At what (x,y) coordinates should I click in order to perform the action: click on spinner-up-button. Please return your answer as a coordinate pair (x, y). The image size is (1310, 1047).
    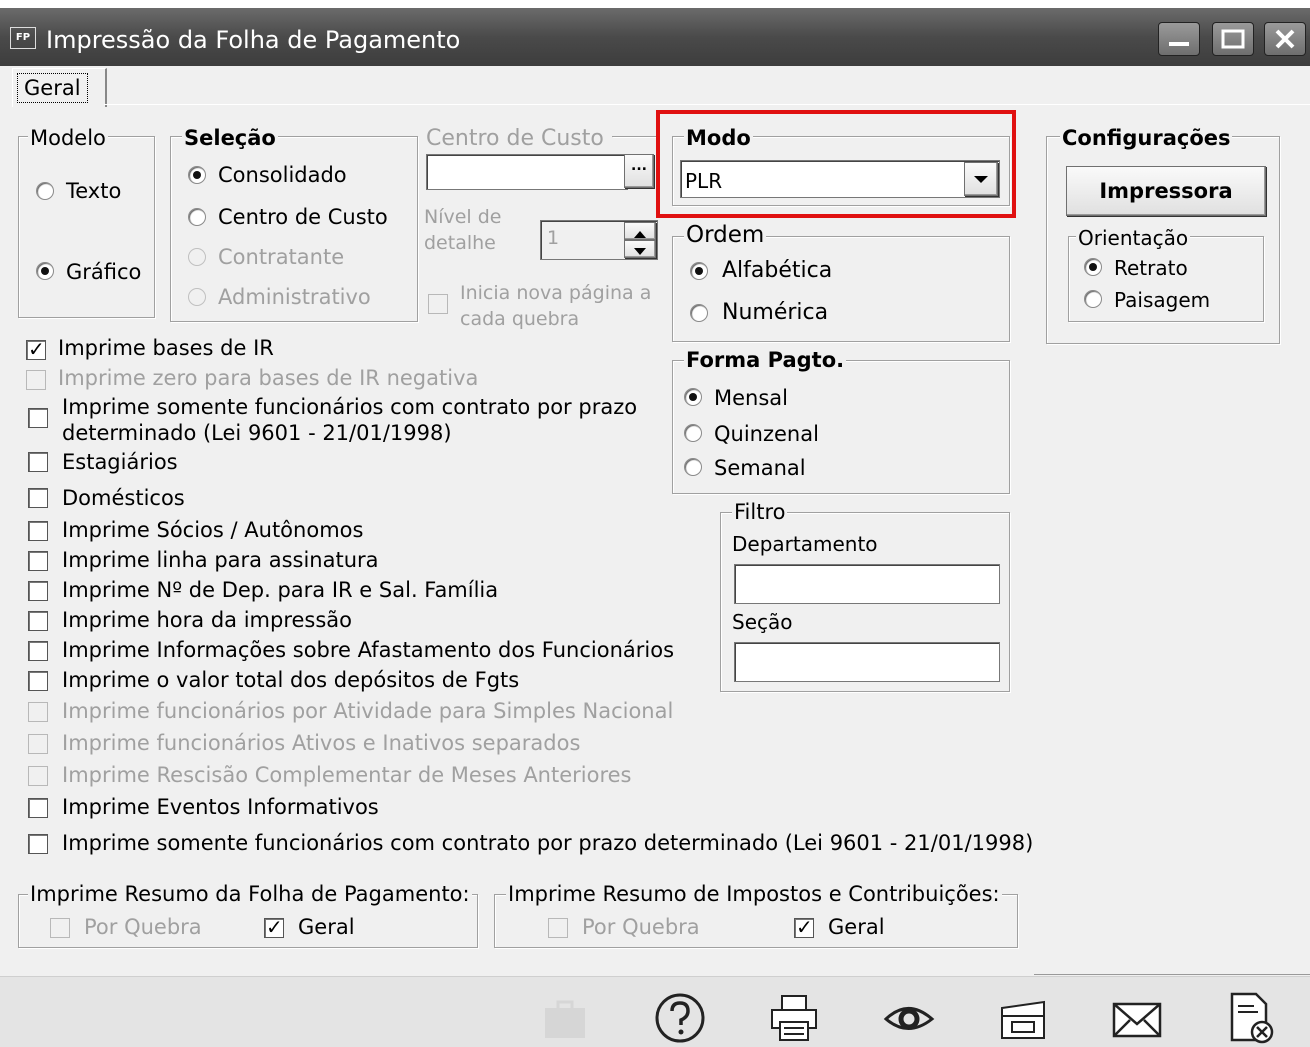
    Looking at the image, I should click on (640, 231).